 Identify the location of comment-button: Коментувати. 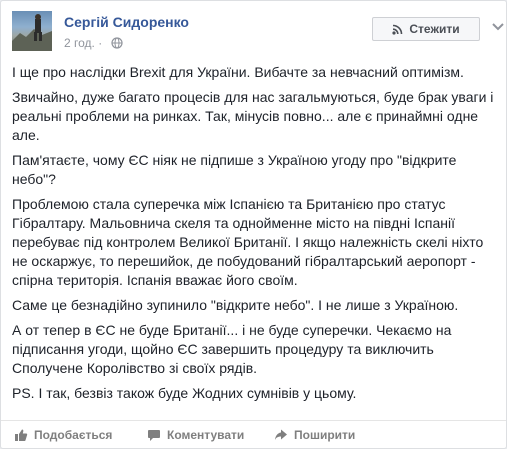
(195, 435).